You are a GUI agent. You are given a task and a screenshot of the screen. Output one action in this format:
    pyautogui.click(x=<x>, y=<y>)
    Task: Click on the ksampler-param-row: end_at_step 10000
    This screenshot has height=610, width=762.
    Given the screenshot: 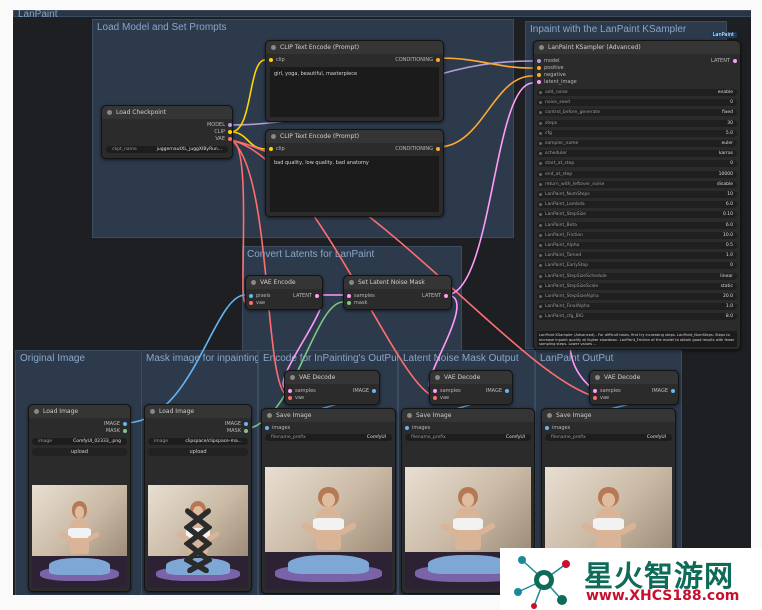 What is the action you would take?
    pyautogui.click(x=637, y=174)
    